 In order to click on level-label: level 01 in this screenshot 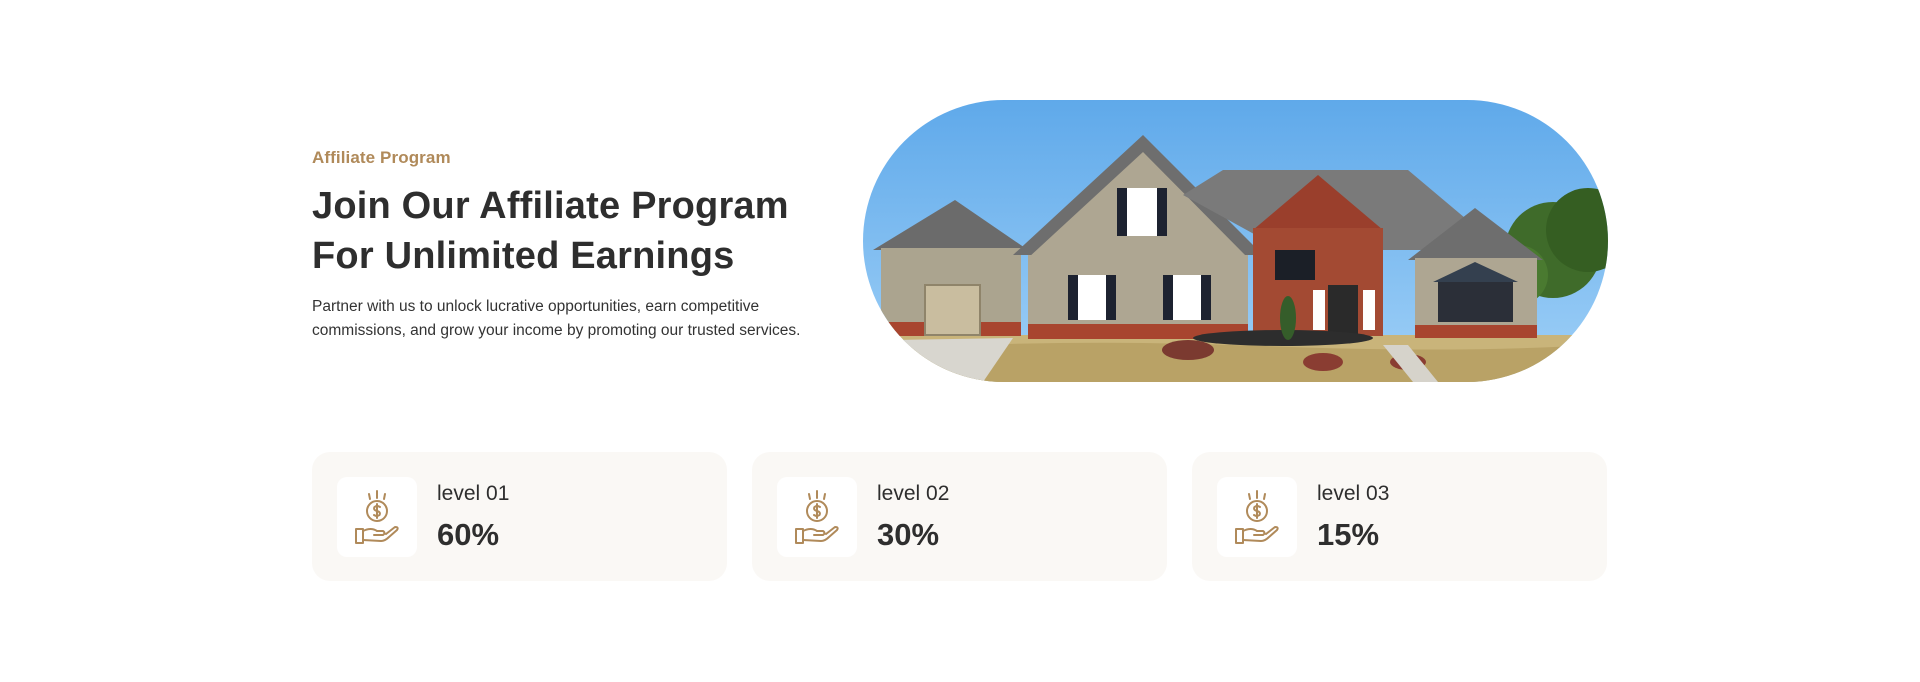, I will do `click(473, 493)`.